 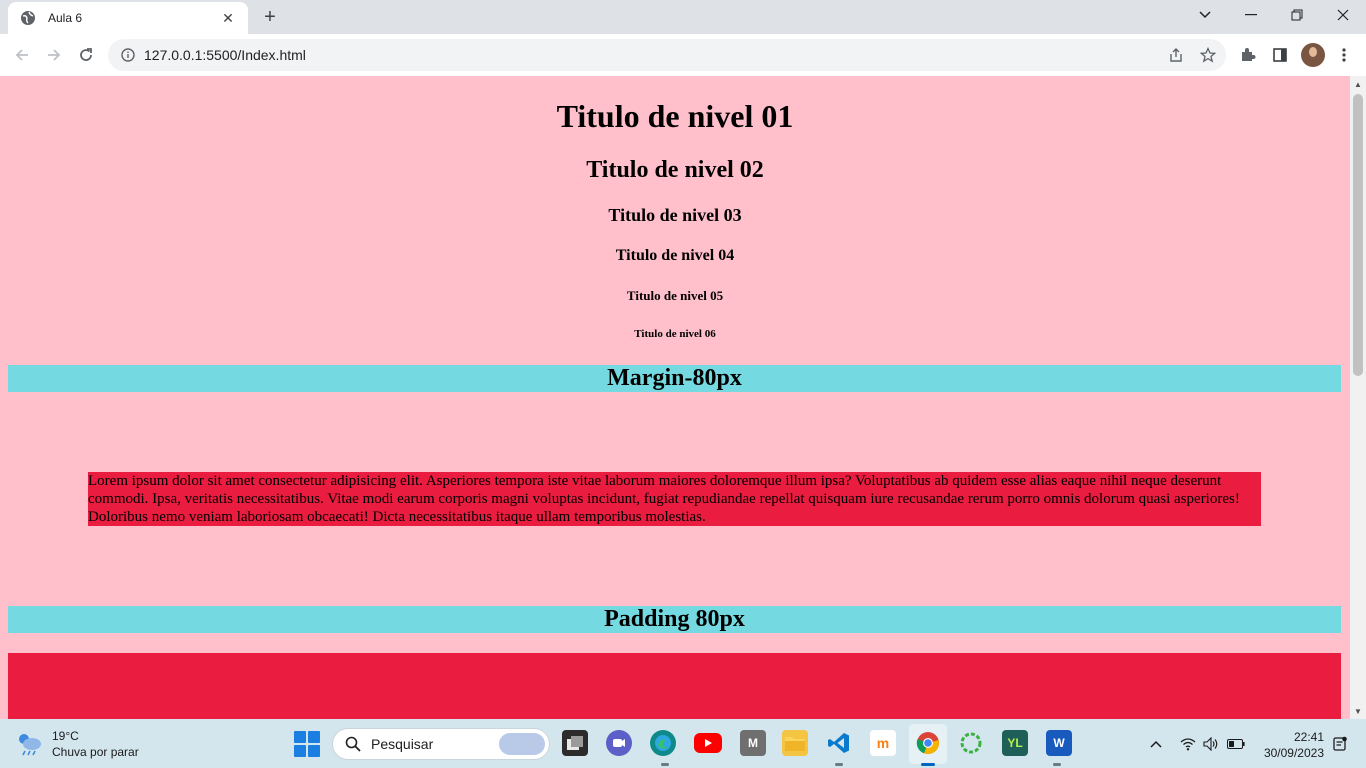 What do you see at coordinates (1015, 743) in the screenshot?
I see `yl-app-icon: YL` at bounding box center [1015, 743].